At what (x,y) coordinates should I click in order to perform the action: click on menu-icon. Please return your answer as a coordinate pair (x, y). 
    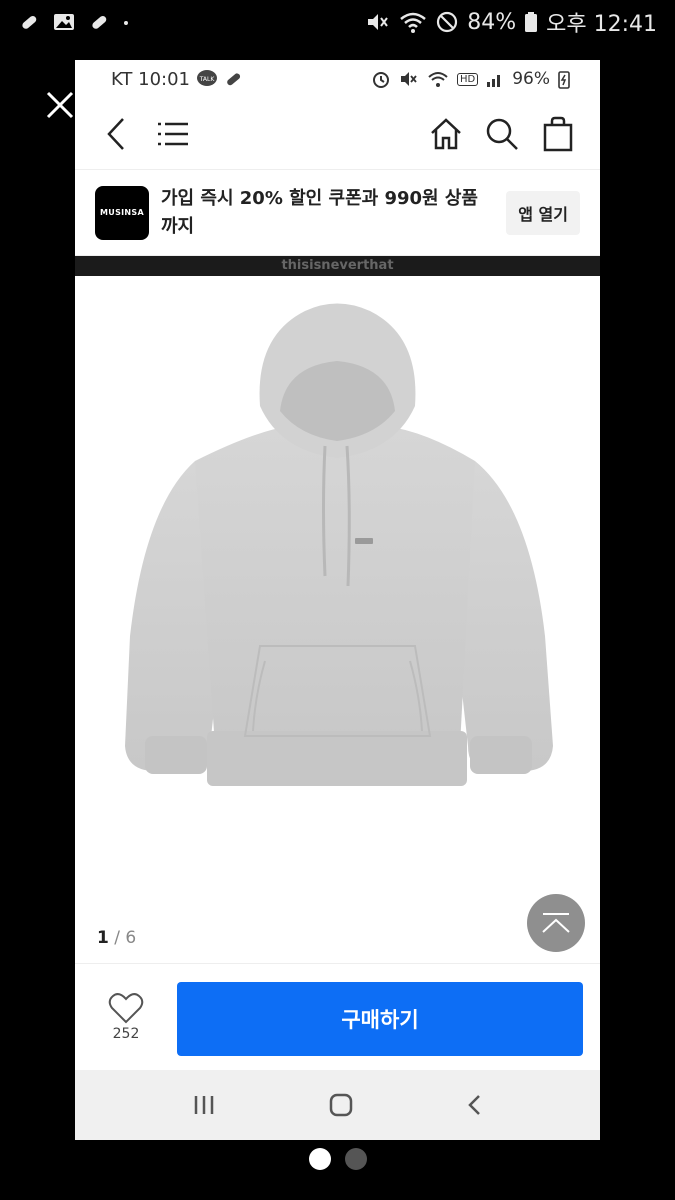
    Looking at the image, I should click on (173, 133).